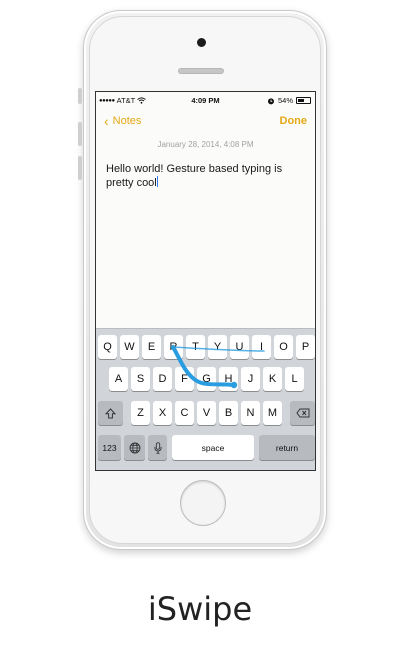 This screenshot has height=667, width=400. What do you see at coordinates (206, 413) in the screenshot?
I see `key-v: V` at bounding box center [206, 413].